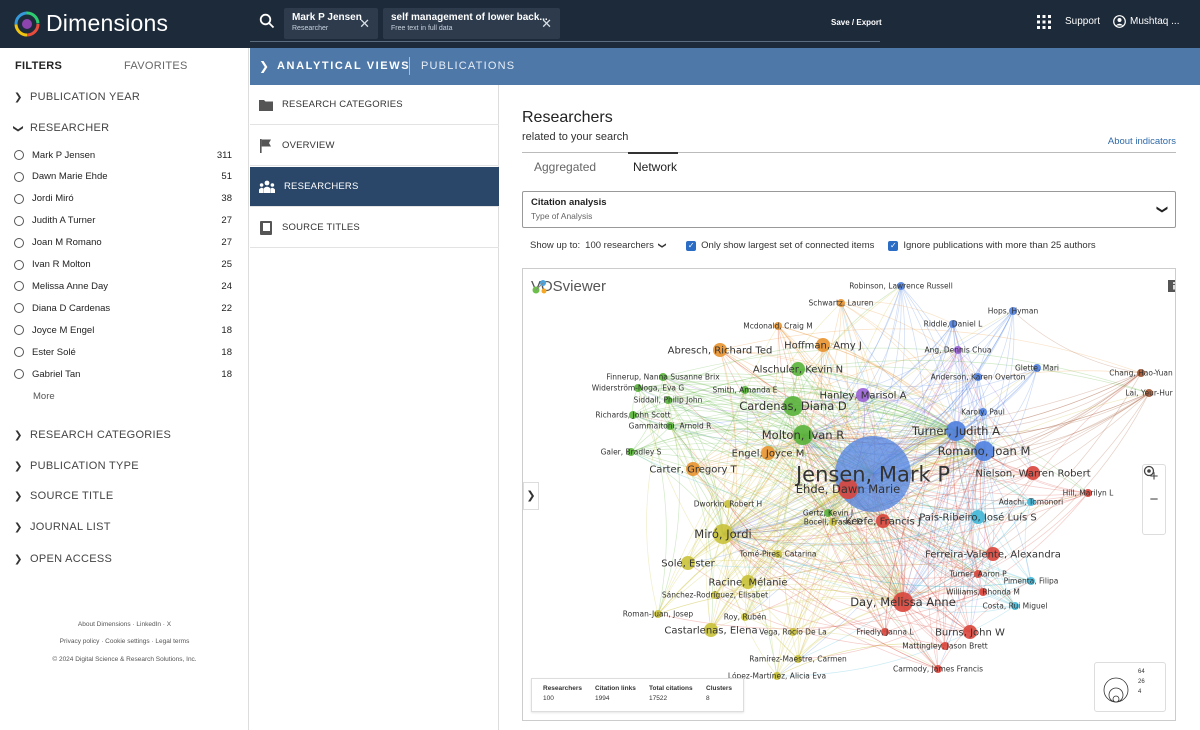  Describe the element at coordinates (1089, 493) in the screenshot. I see `node-label: Hill, Marilyn L` at that location.